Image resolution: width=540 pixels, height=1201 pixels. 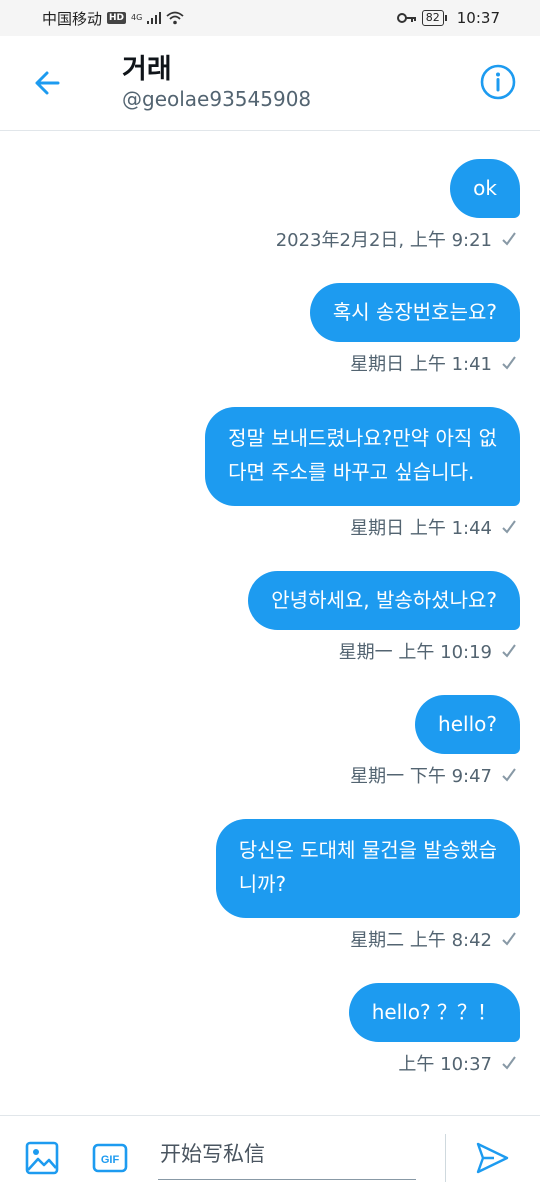 I want to click on conversation-header: 거래 @geolae93545908, so click(x=270, y=83).